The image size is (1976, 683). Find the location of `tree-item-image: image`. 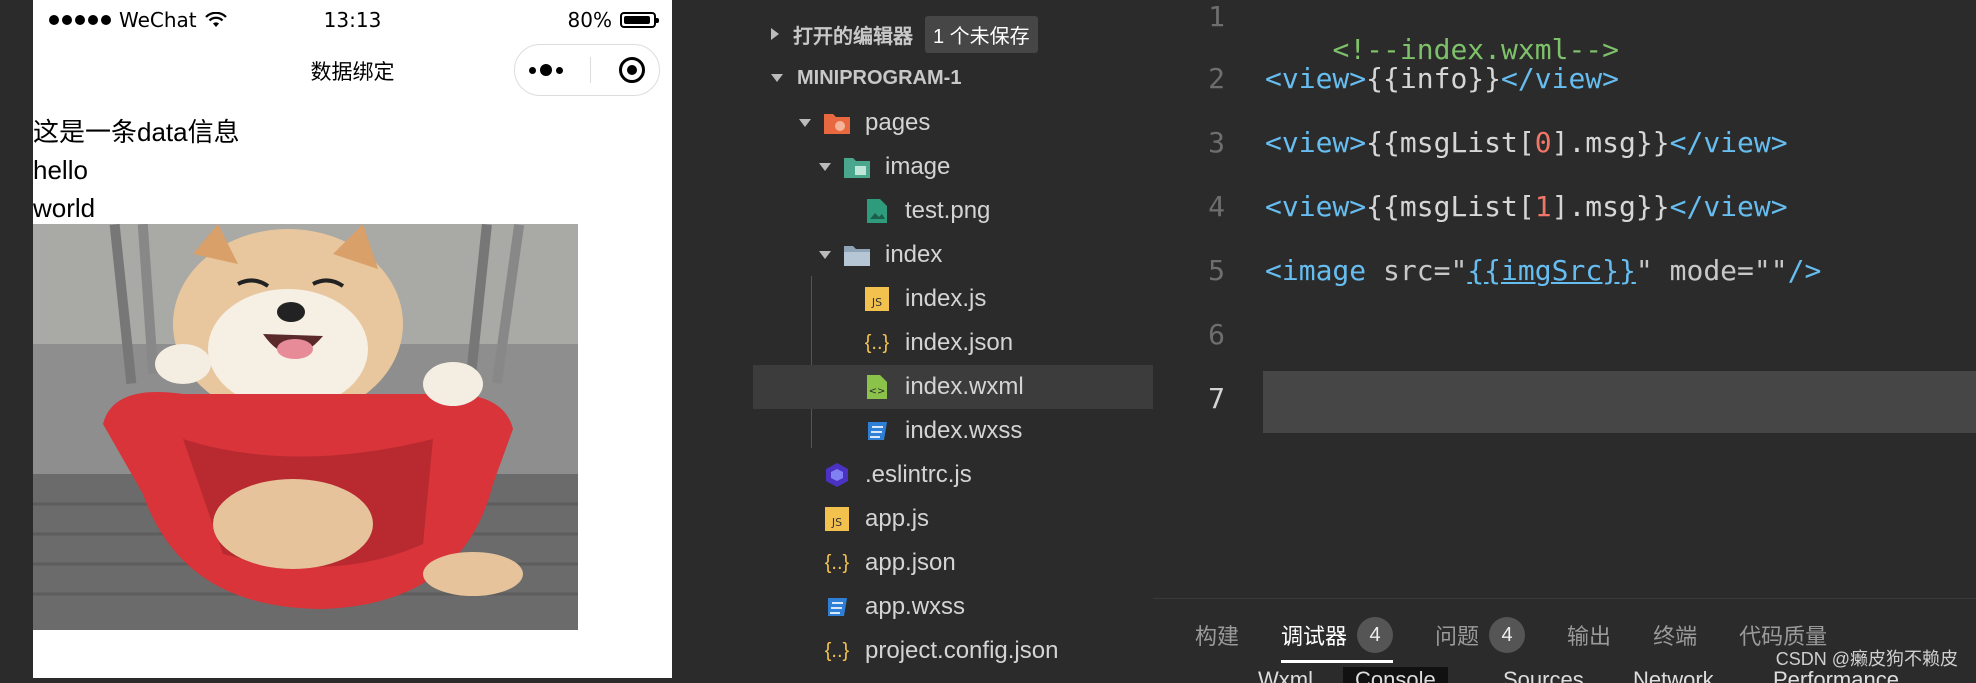

tree-item-image: image is located at coordinates (953, 167).